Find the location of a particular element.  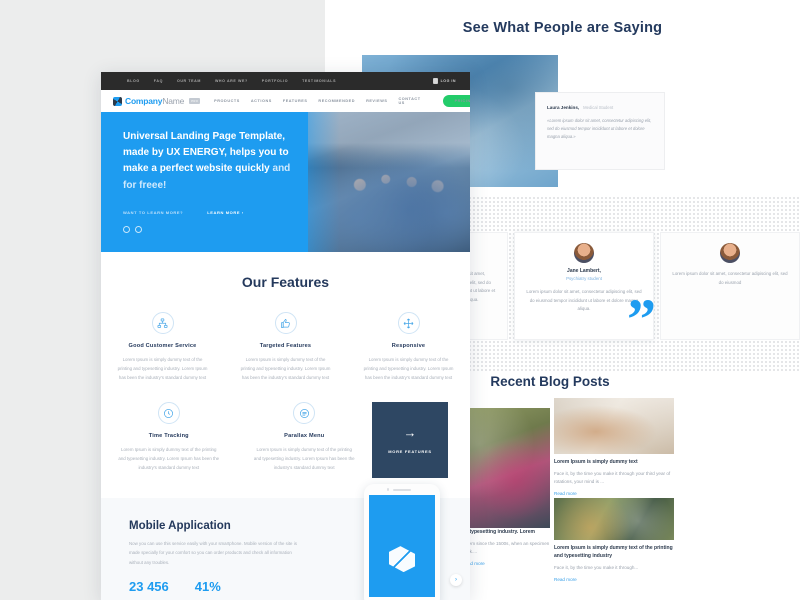

nav-item-contact-us: CONTACT US is located at coordinates (409, 101).